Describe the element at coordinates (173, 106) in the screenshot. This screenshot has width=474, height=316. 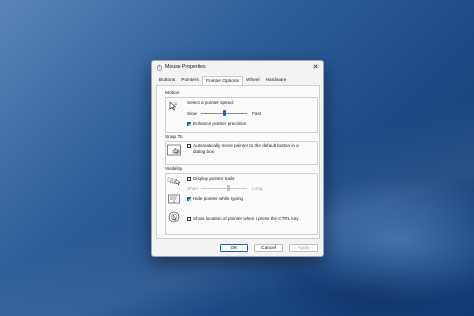
I see `pointer-speed-icon` at that location.